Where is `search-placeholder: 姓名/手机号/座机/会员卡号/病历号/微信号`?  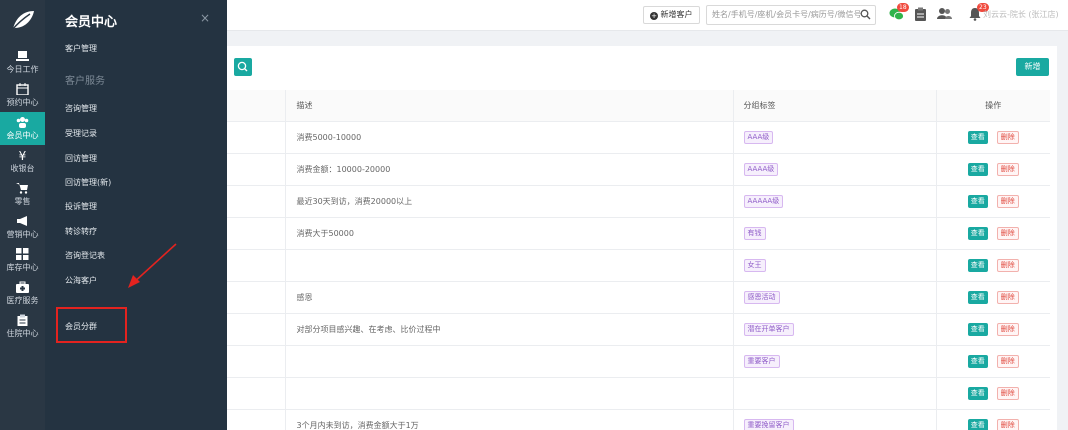 search-placeholder: 姓名/手机号/座机/会员卡号/病历号/微信号 is located at coordinates (787, 14).